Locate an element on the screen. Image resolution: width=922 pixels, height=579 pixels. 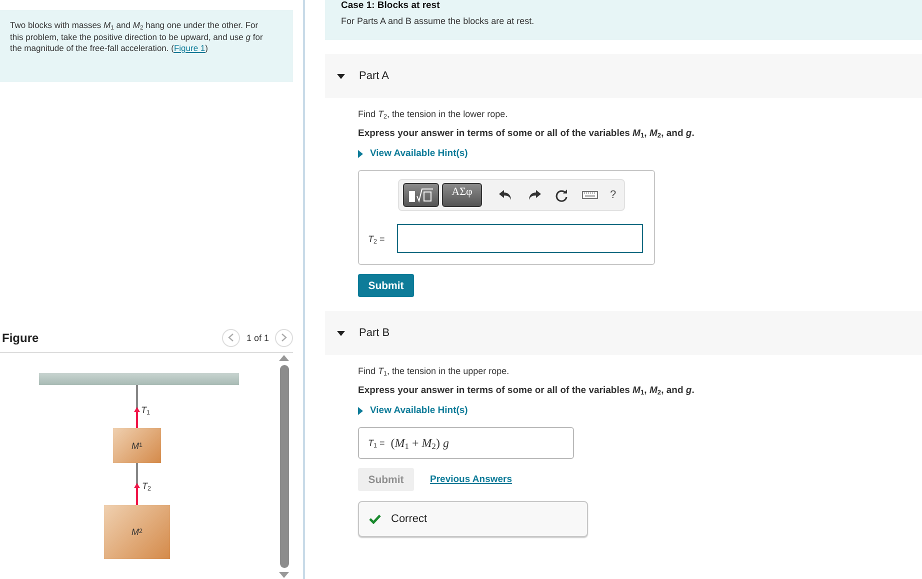
template-button is located at coordinates (421, 195).